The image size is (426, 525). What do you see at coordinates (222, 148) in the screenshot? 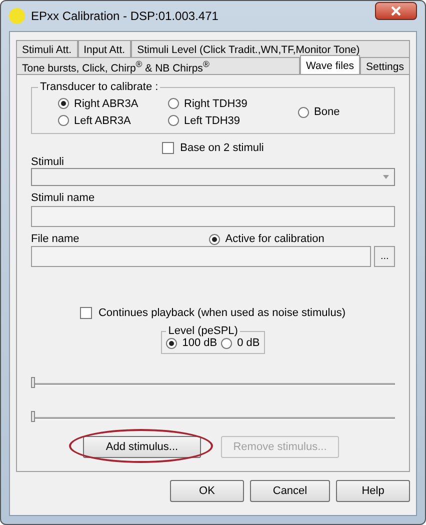
I see `checkbox-label: Base on 2 stimuli` at bounding box center [222, 148].